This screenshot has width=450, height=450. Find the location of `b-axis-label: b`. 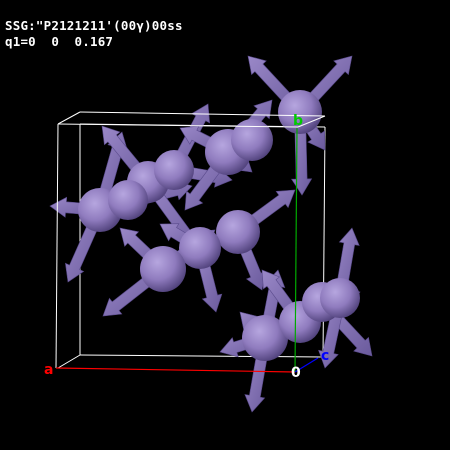

b-axis-label: b is located at coordinates (298, 121).